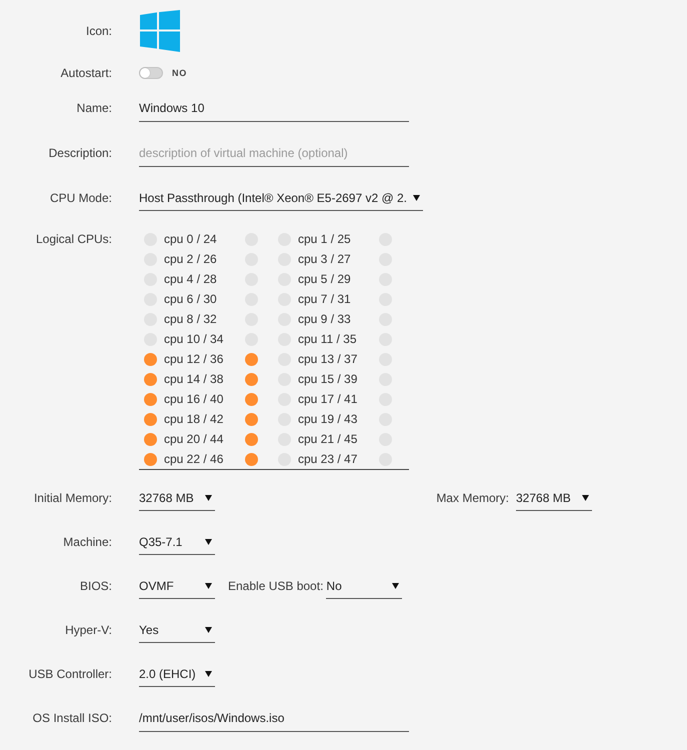 Image resolution: width=687 pixels, height=750 pixels. I want to click on dropdown: Yes, so click(177, 630).